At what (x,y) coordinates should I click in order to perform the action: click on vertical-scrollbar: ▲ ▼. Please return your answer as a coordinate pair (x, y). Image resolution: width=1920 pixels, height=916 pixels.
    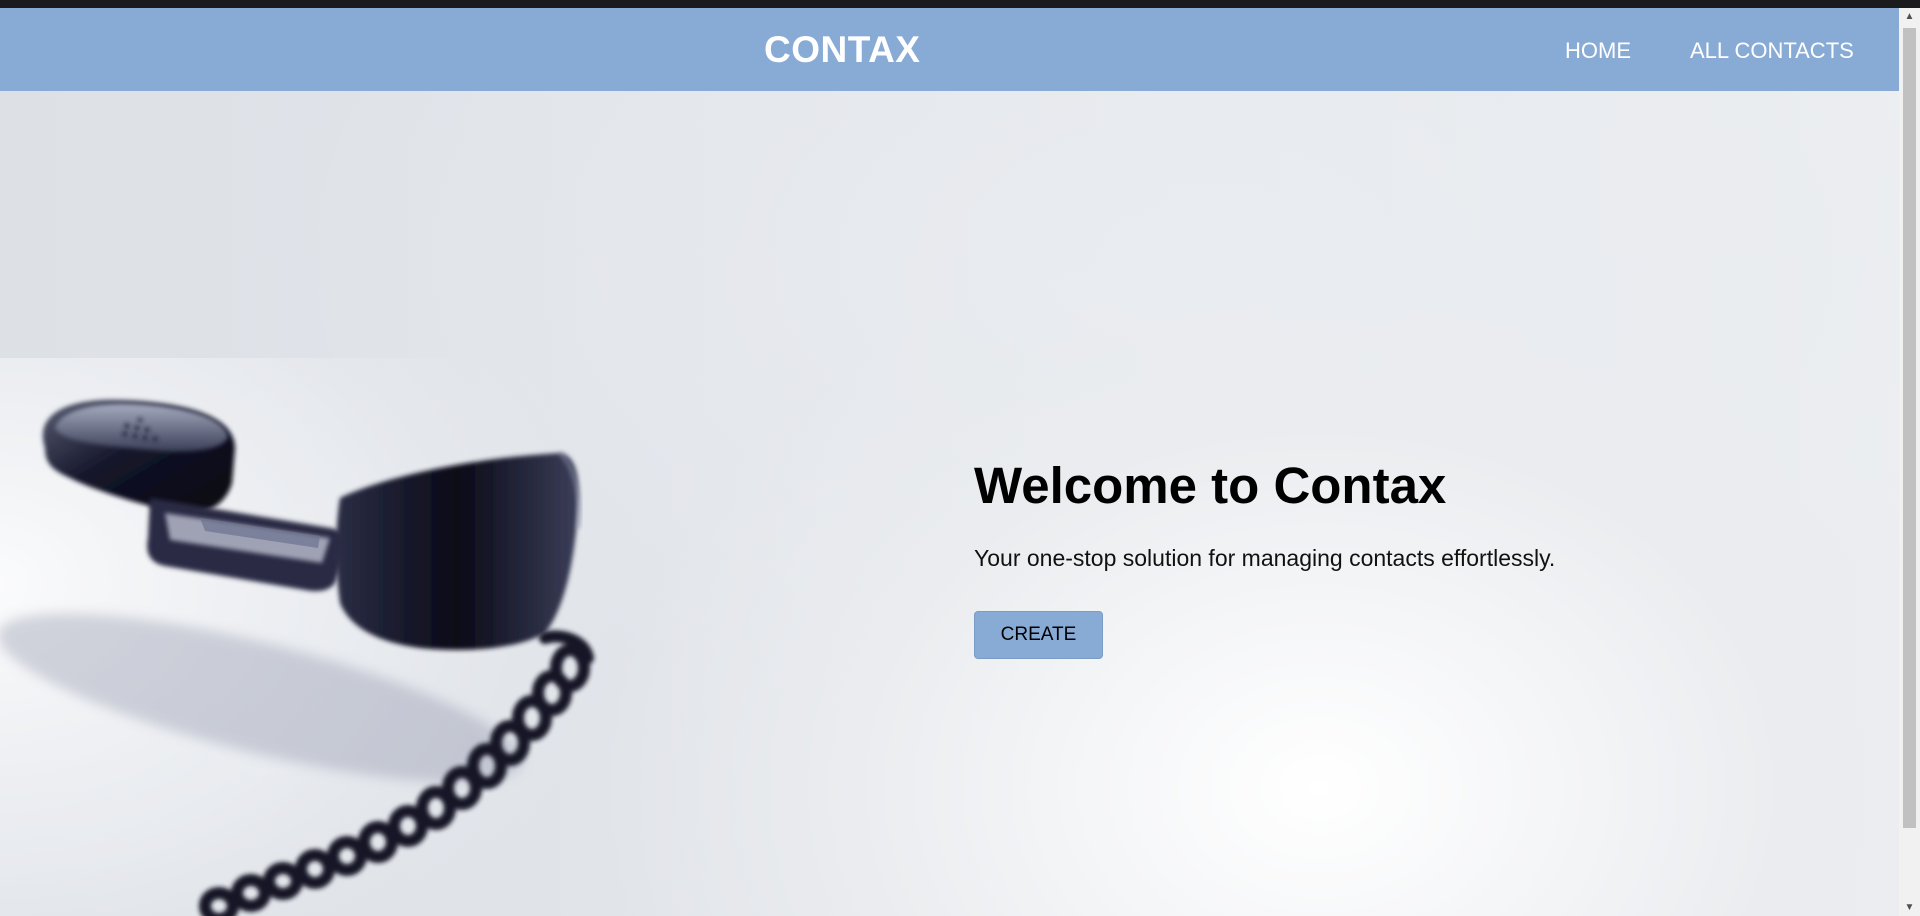
    Looking at the image, I should click on (1909, 462).